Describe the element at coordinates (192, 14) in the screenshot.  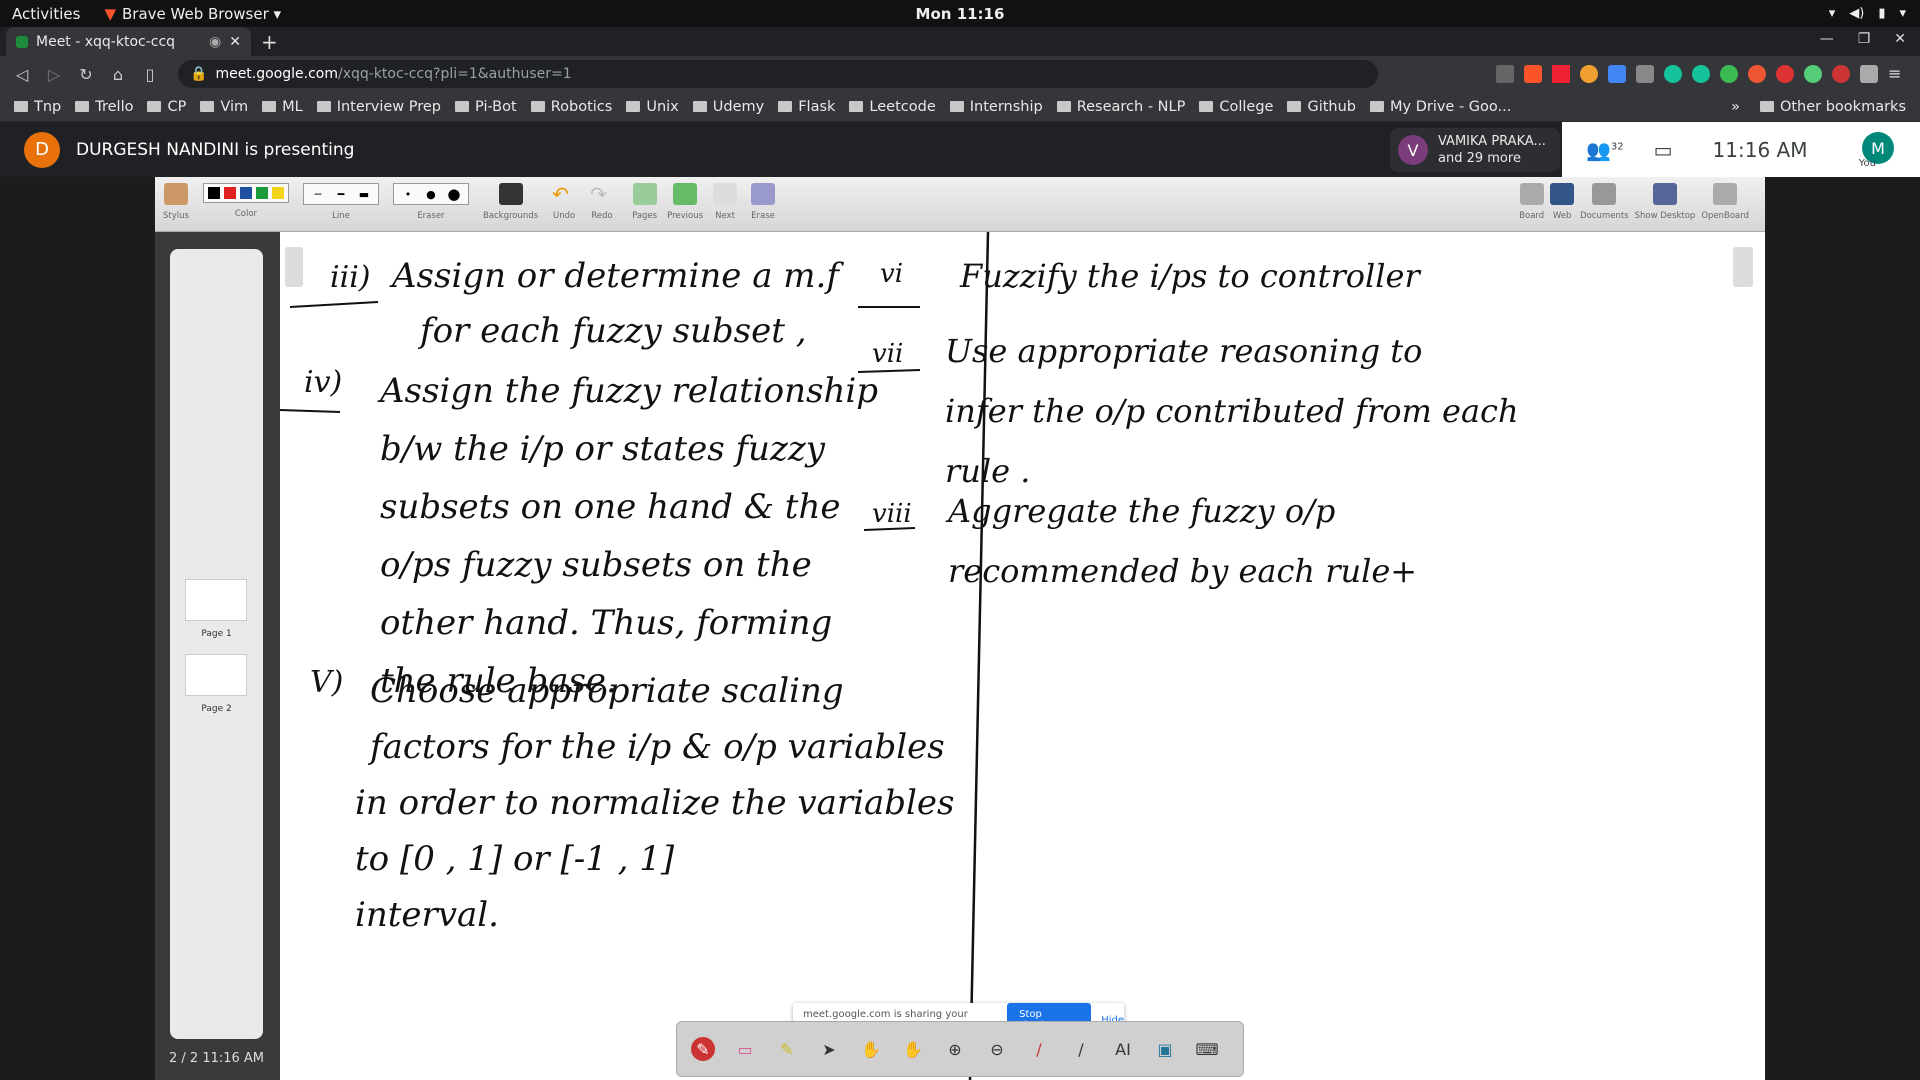
I see `app-menu: ▼ Brave Web Browser ▾` at that location.